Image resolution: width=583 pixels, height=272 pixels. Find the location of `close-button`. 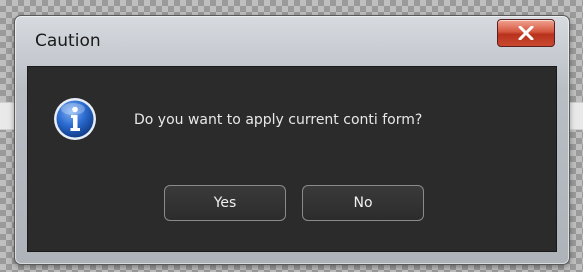

close-button is located at coordinates (526, 33).